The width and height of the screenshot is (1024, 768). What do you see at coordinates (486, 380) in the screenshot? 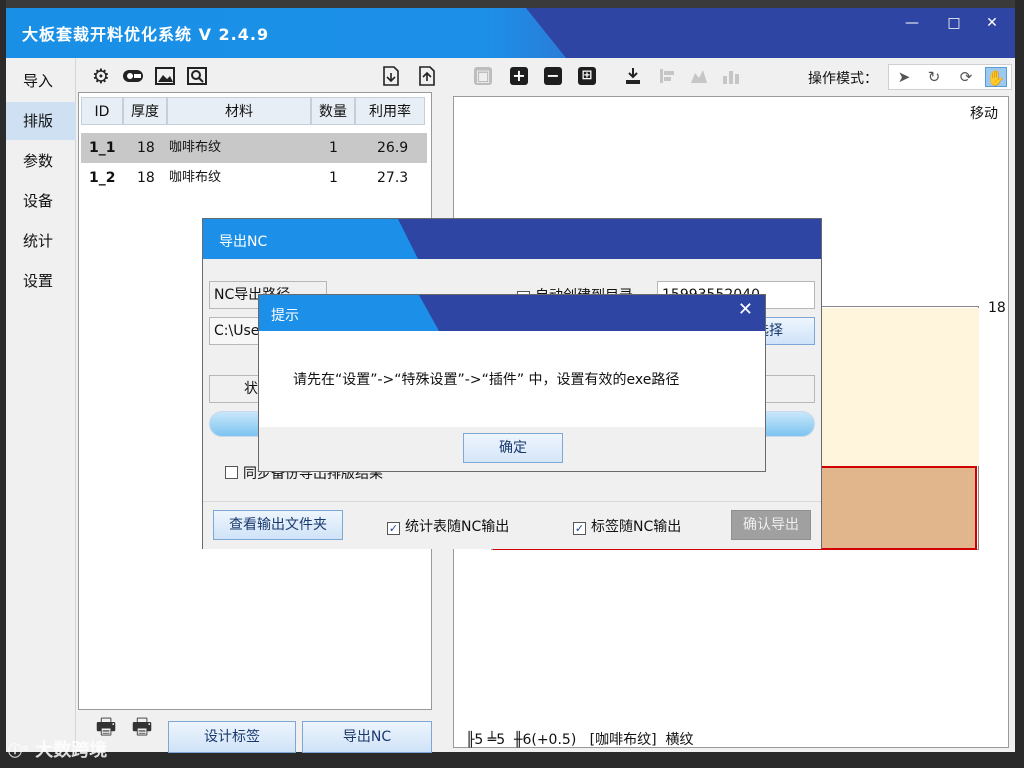
I see `prompt-message: 请先在“设置”->“特殊设置”->“插件” 中，设置有效的exe路径` at bounding box center [486, 380].